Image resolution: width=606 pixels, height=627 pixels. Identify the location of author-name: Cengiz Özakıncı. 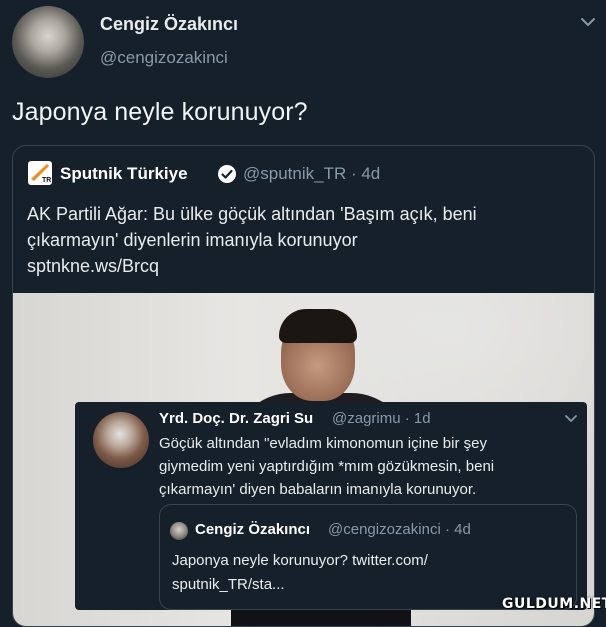
(169, 24).